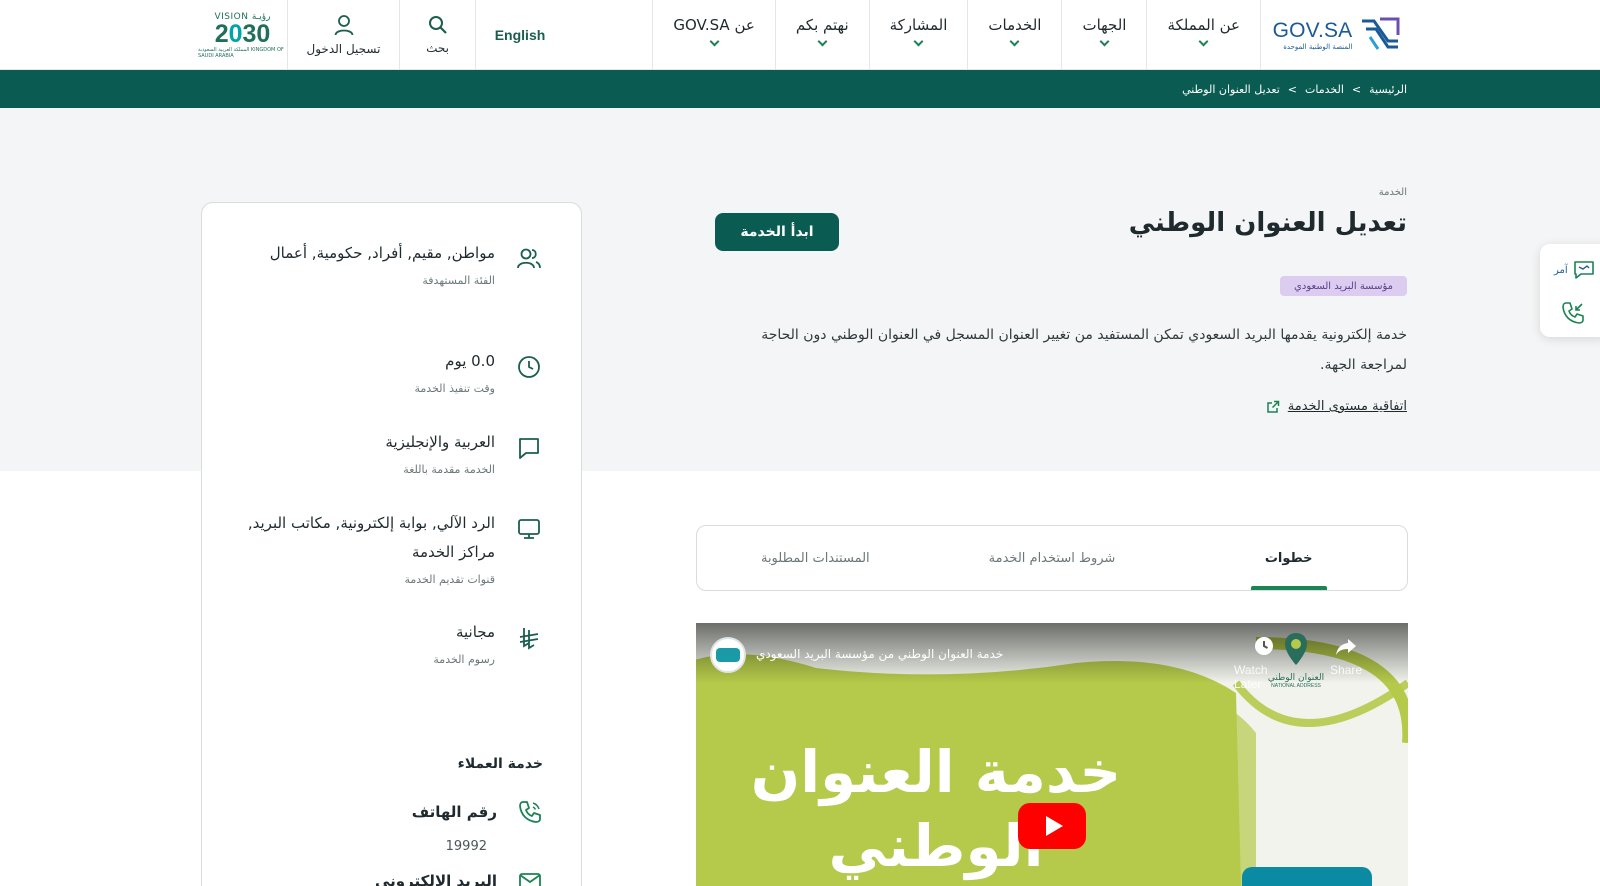  Describe the element at coordinates (1561, 270) in the screenshot. I see `chat-label: آمر` at that location.